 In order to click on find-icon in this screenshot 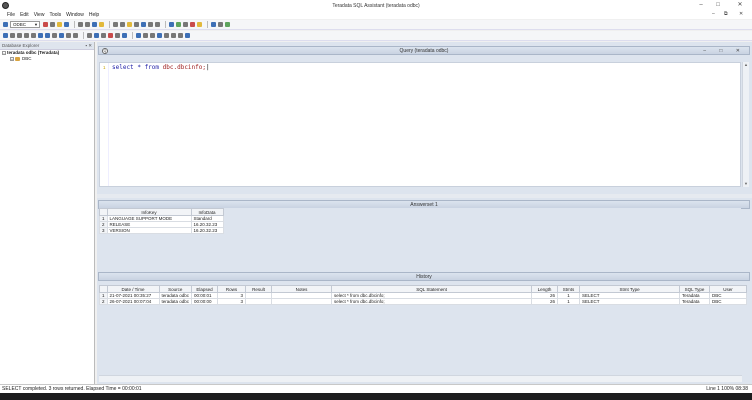, I will do `click(136, 24)`.